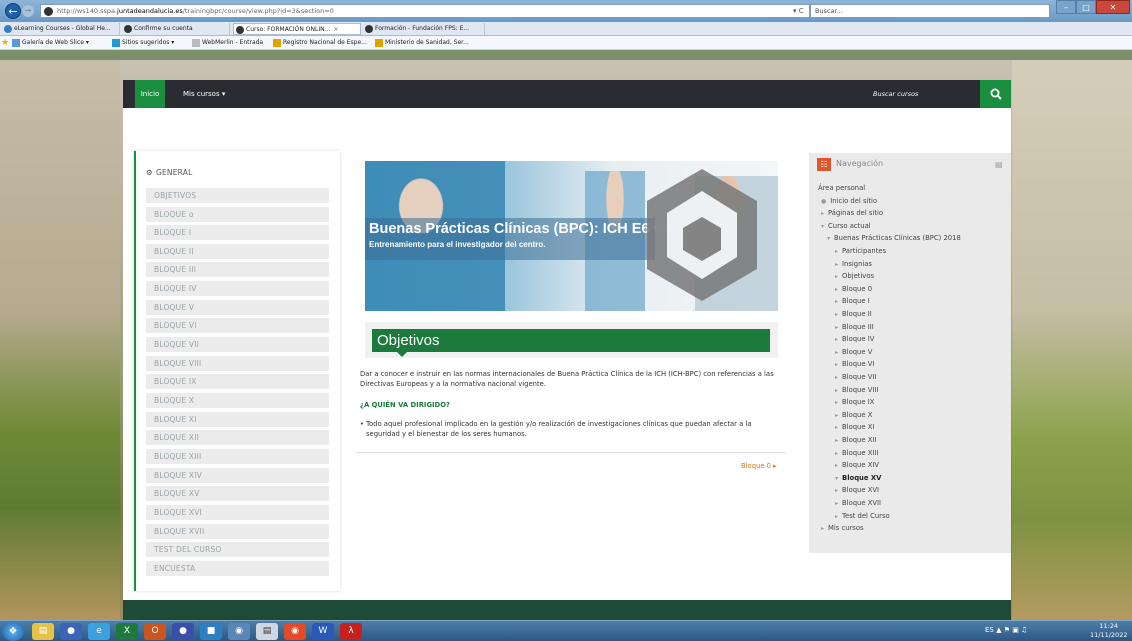 The image size is (1132, 641). Describe the element at coordinates (853, 314) in the screenshot. I see `nav-item: ▸ Bloque II` at that location.